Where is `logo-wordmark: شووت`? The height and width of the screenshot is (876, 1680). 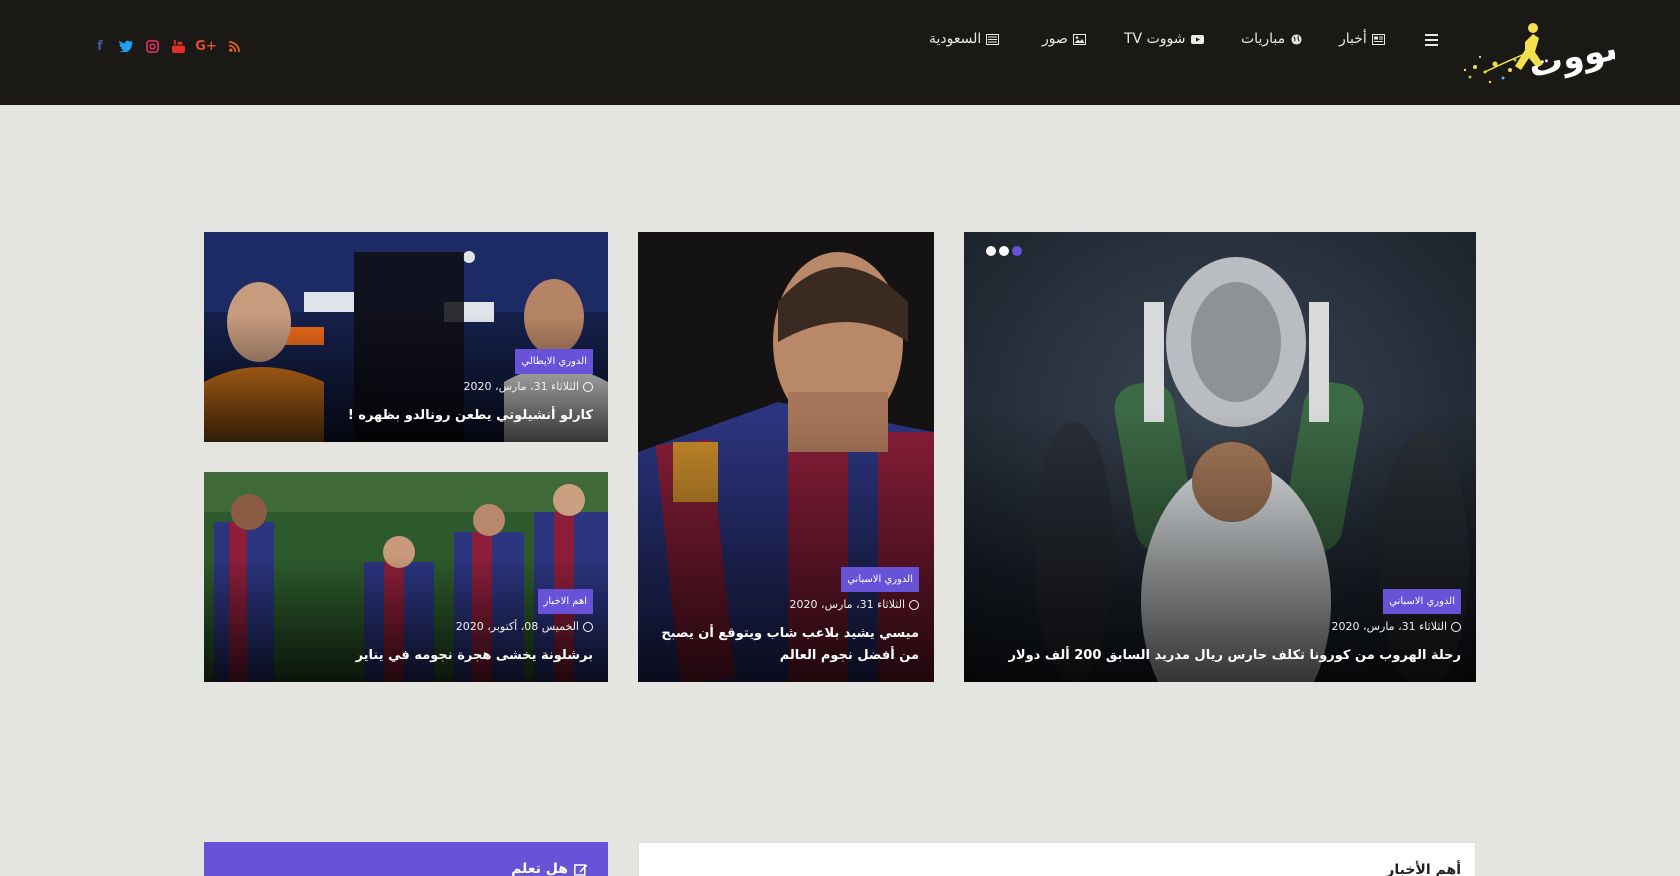
logo-wordmark: شووت is located at coordinates (1570, 55).